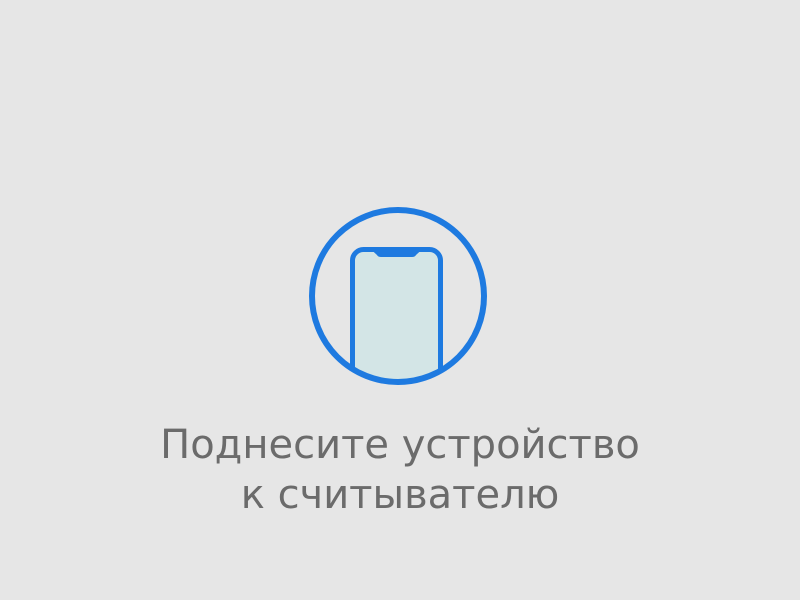  What do you see at coordinates (400, 495) in the screenshot?
I see `instruction-line-2: к считывателю` at bounding box center [400, 495].